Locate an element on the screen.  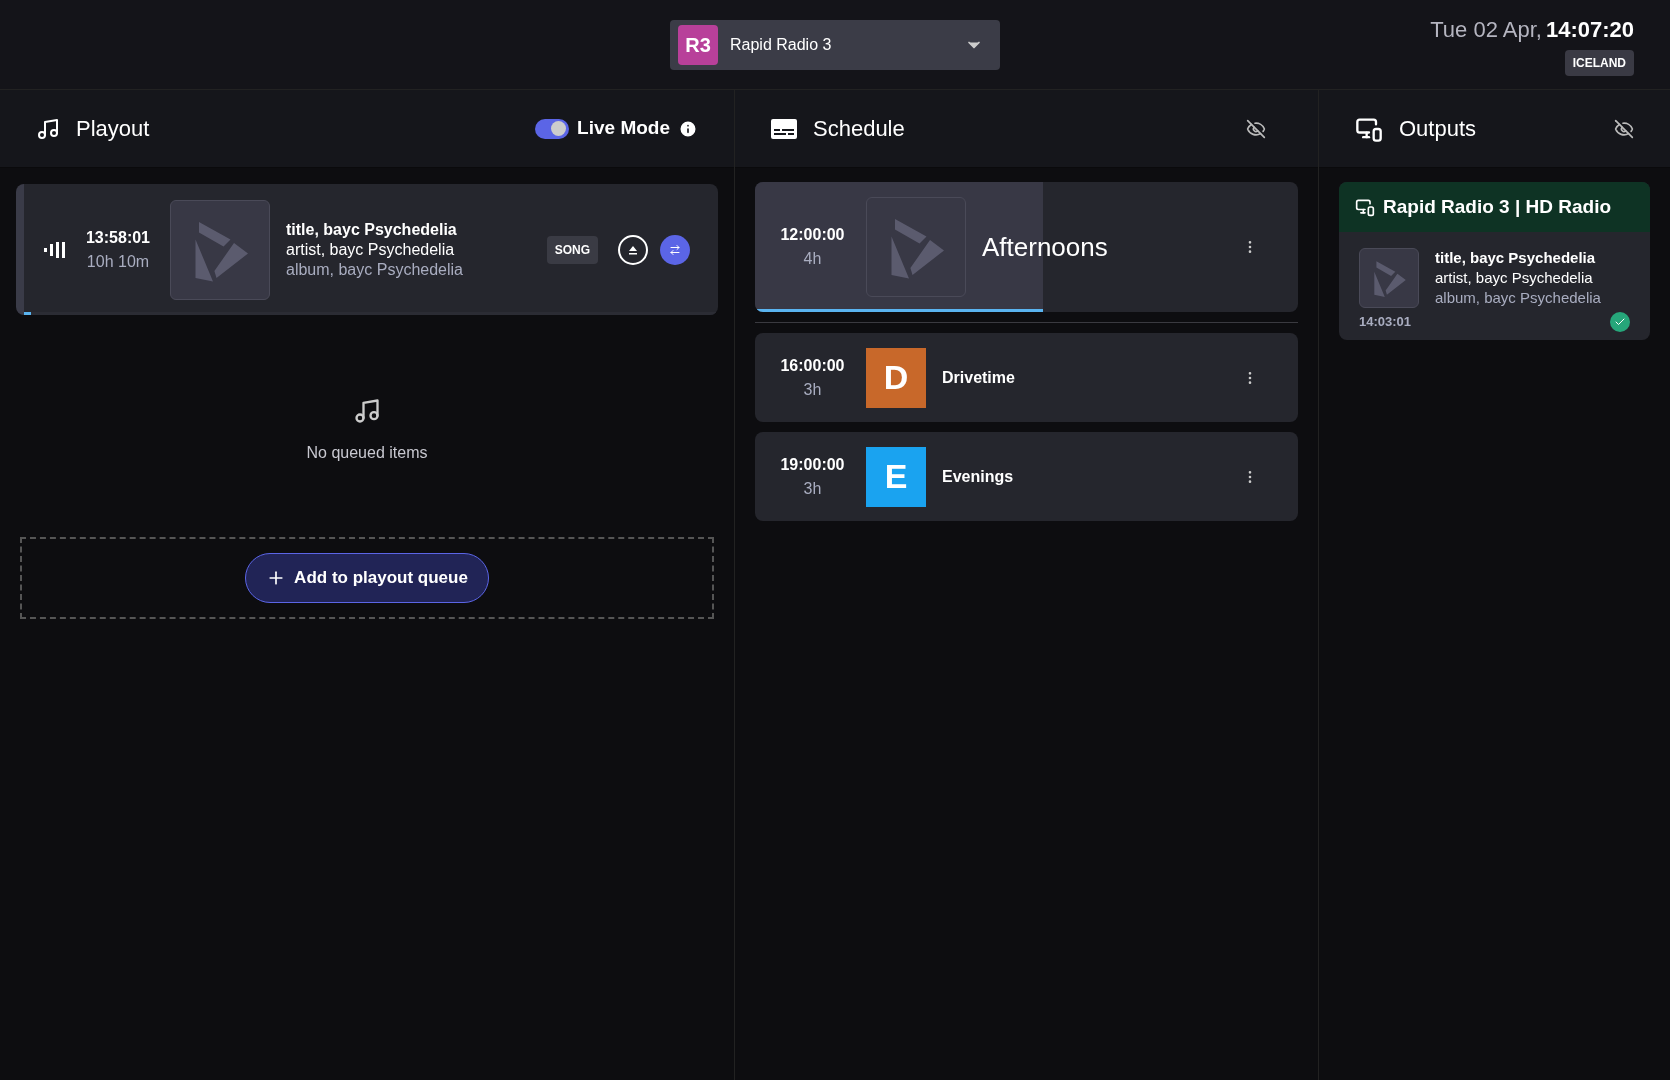
schedule-item: 19:00:00 3h E Evenings is located at coordinates (1026, 476).